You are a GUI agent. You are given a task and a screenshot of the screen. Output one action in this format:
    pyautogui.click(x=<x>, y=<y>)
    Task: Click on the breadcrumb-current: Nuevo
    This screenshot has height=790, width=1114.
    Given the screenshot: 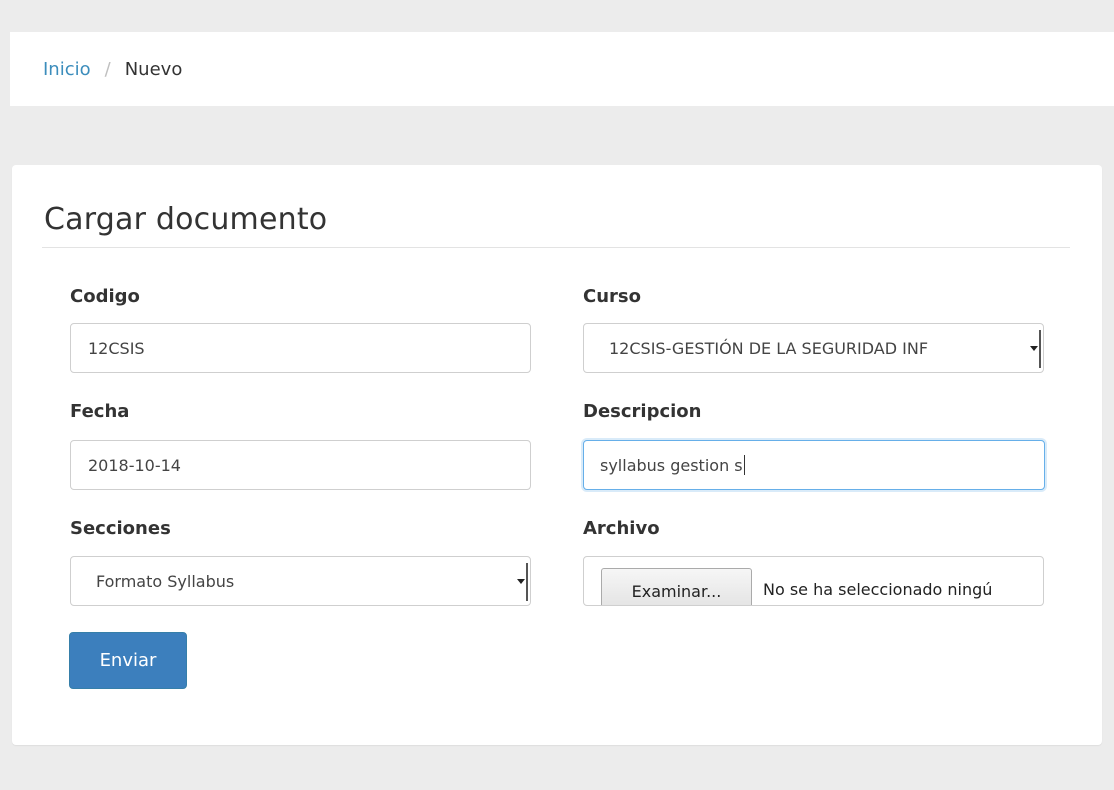 What is the action you would take?
    pyautogui.click(x=153, y=69)
    